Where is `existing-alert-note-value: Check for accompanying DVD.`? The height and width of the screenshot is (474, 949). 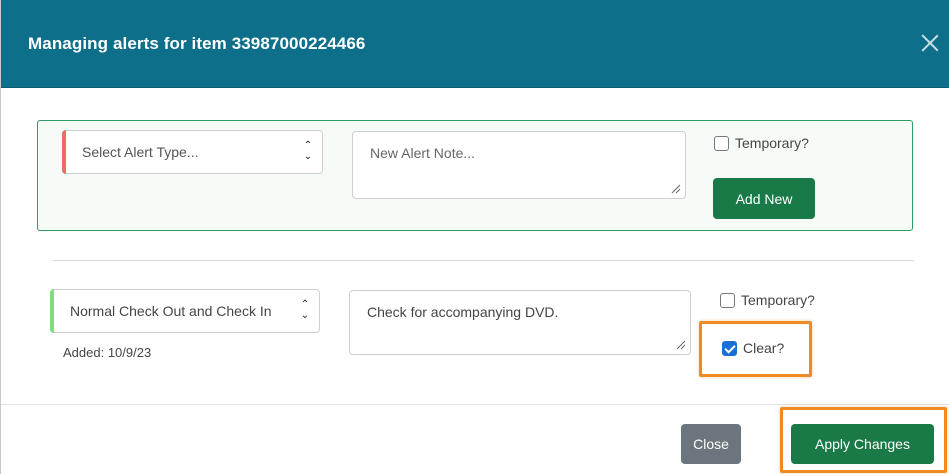 existing-alert-note-value: Check for accompanying DVD. is located at coordinates (463, 312).